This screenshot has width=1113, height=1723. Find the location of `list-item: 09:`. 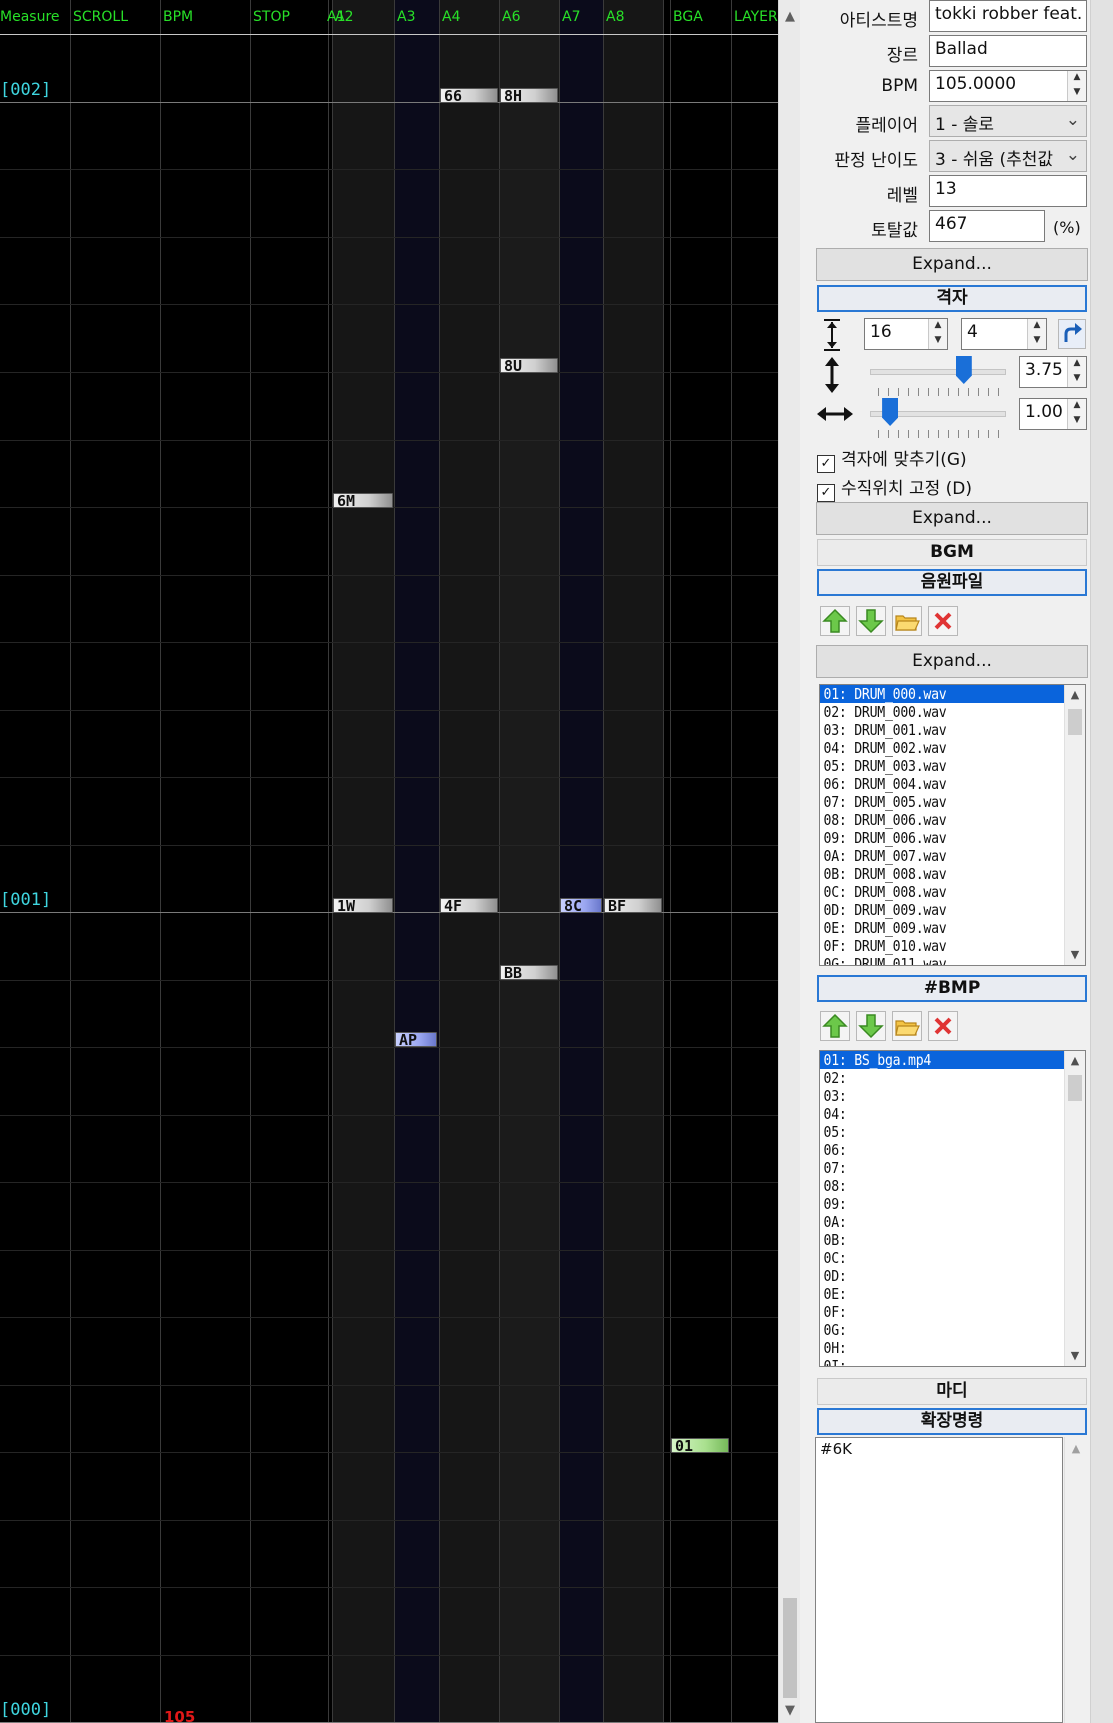

list-item: 09: is located at coordinates (936, 1204).